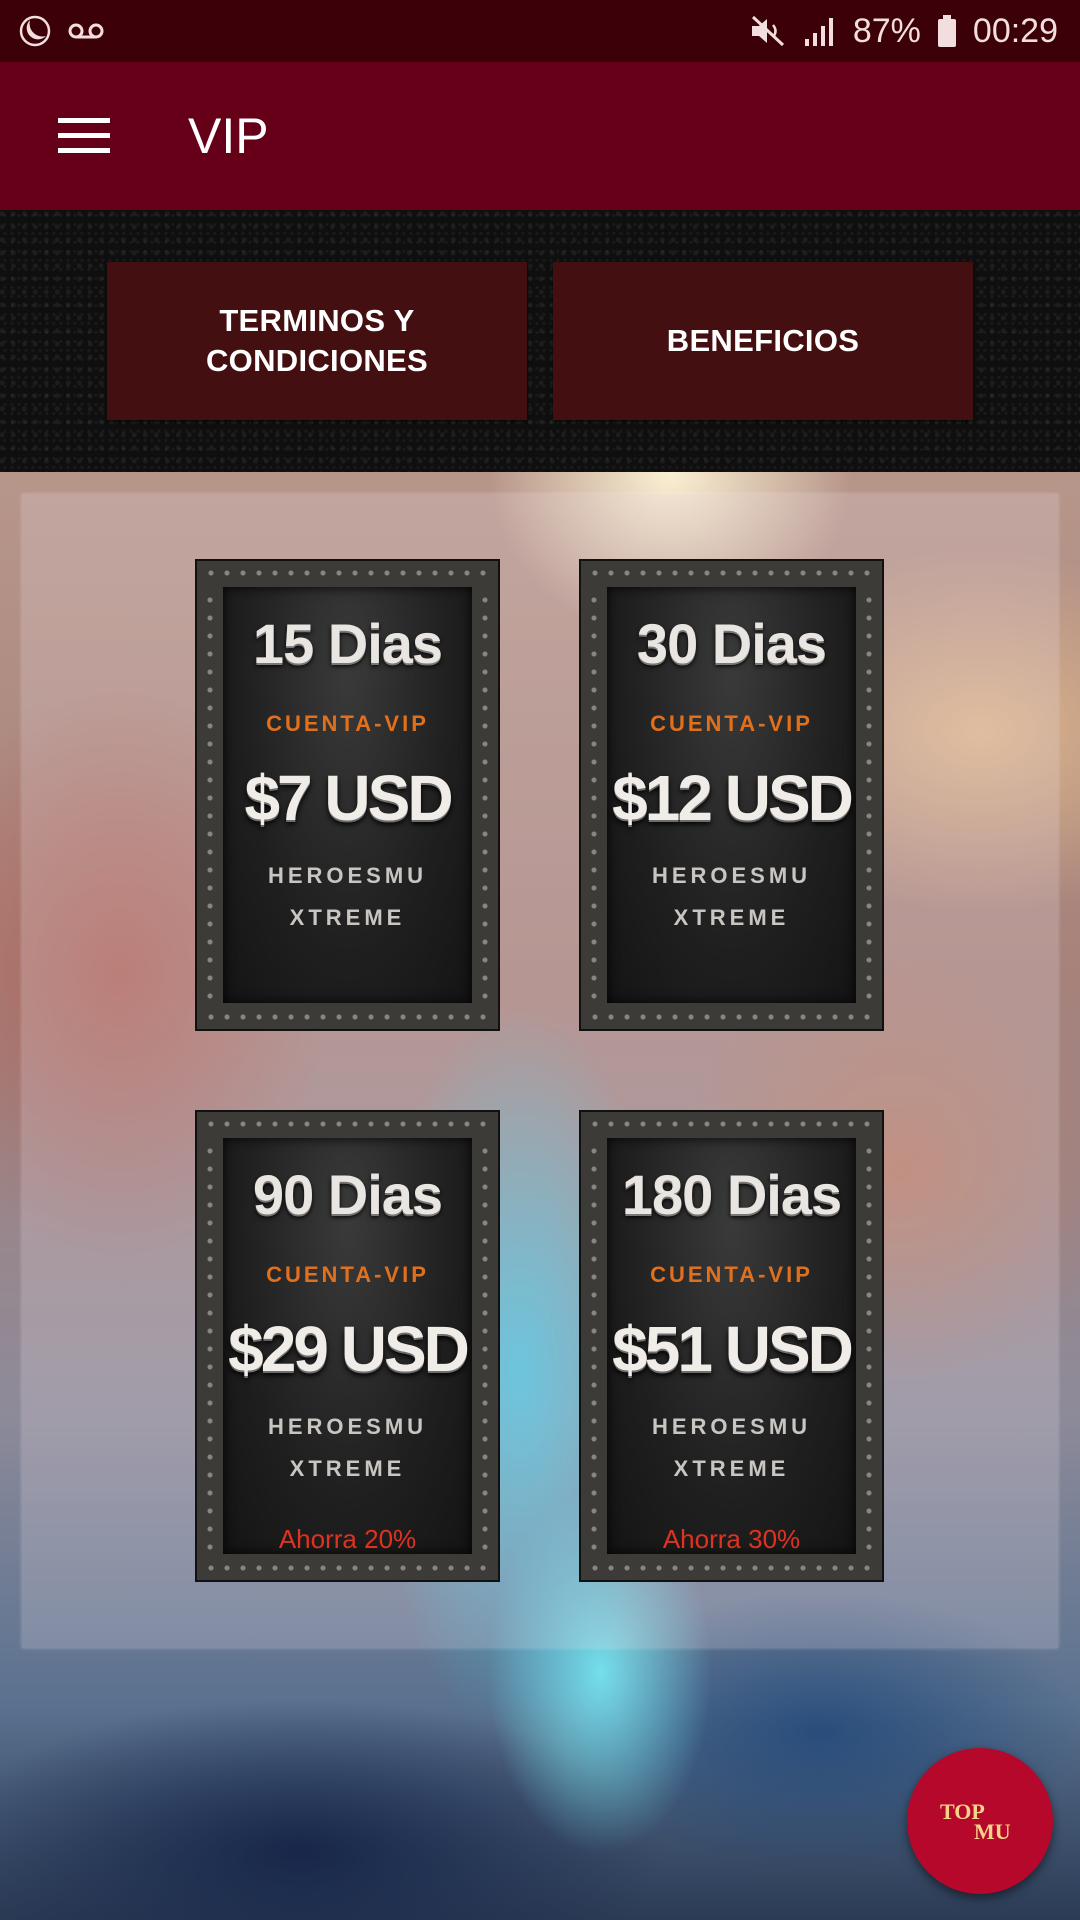 The image size is (1080, 1920). Describe the element at coordinates (347, 643) in the screenshot. I see `plan-days: 15 Dias` at that location.